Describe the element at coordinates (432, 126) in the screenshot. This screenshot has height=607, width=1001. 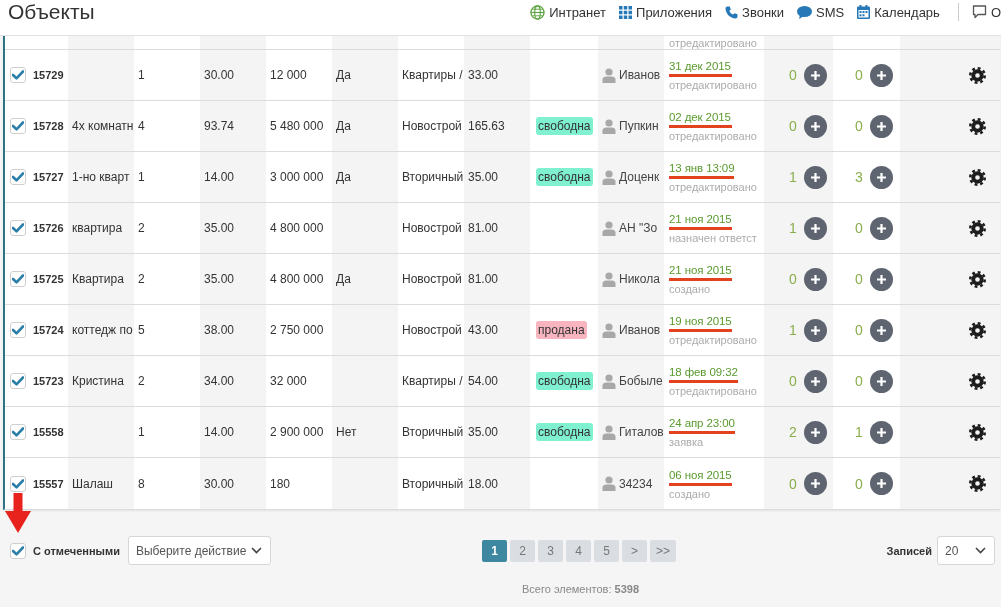
I see `cell-text: Новострой` at that location.